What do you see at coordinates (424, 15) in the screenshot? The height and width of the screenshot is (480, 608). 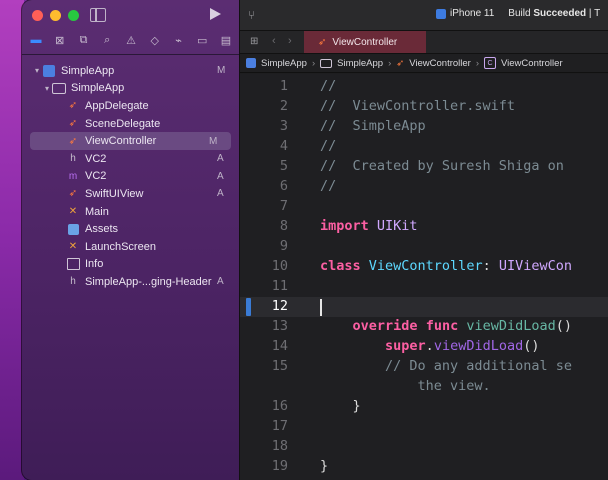 I see `editor-toolbar: ⑂ iPhone 11 Build Succeeded | T` at bounding box center [424, 15].